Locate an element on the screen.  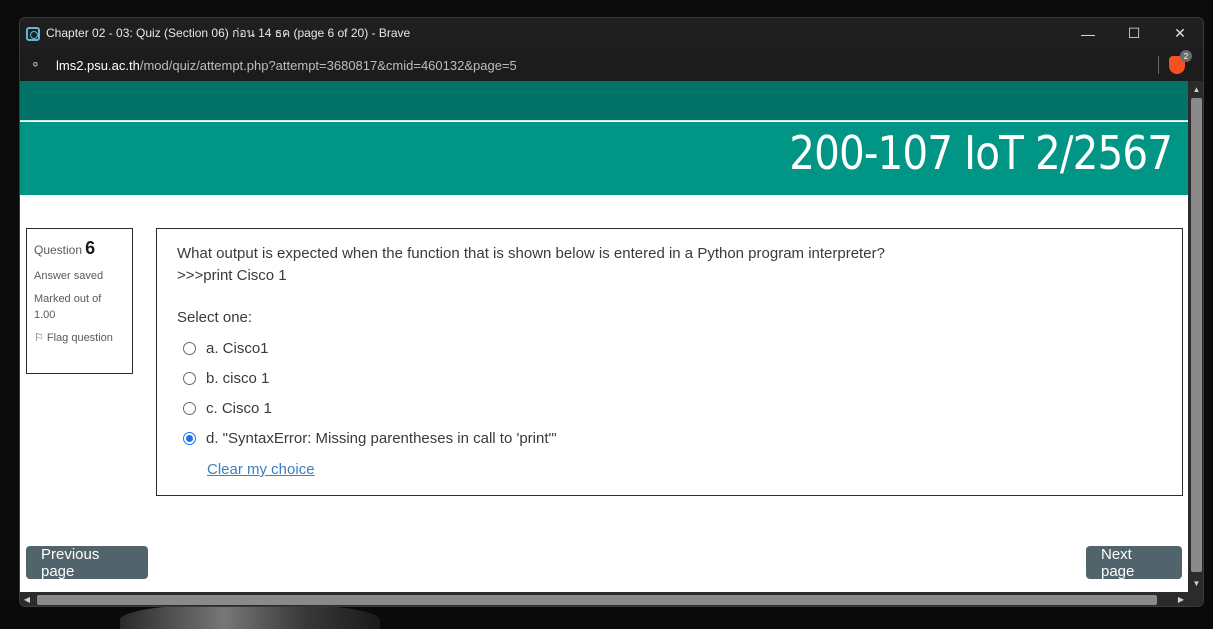
answer-option-b: b. cisco 1 is located at coordinates (669, 378).